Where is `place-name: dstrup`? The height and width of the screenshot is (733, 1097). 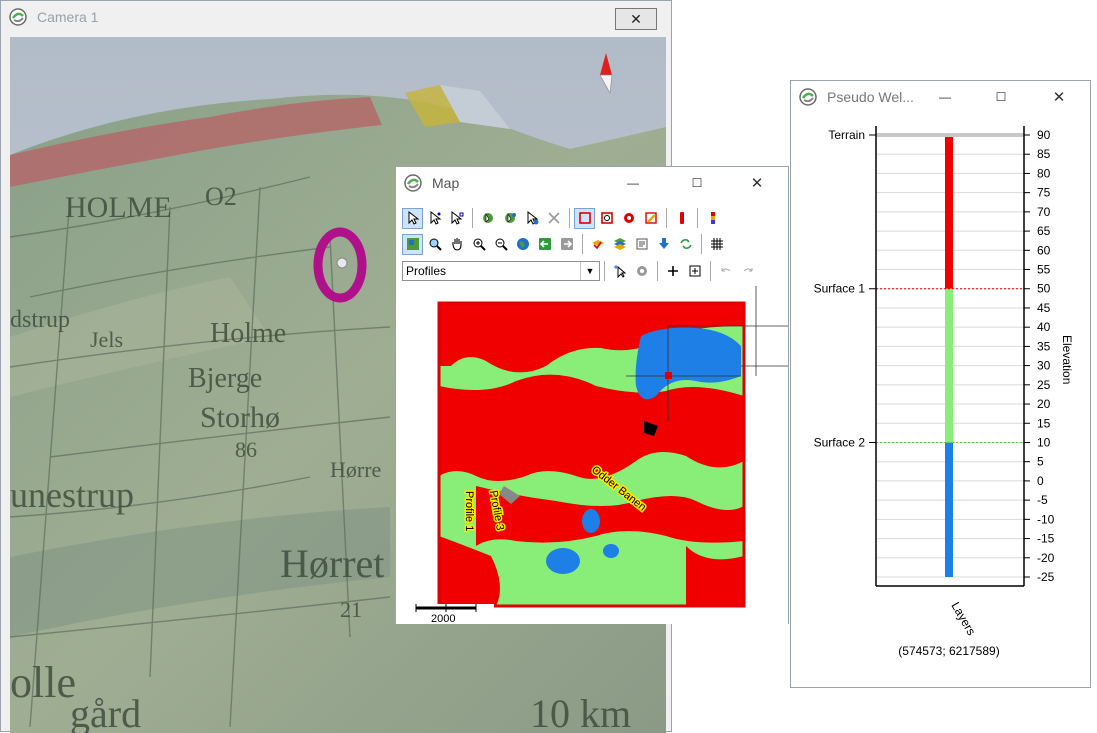 place-name: dstrup is located at coordinates (40, 320).